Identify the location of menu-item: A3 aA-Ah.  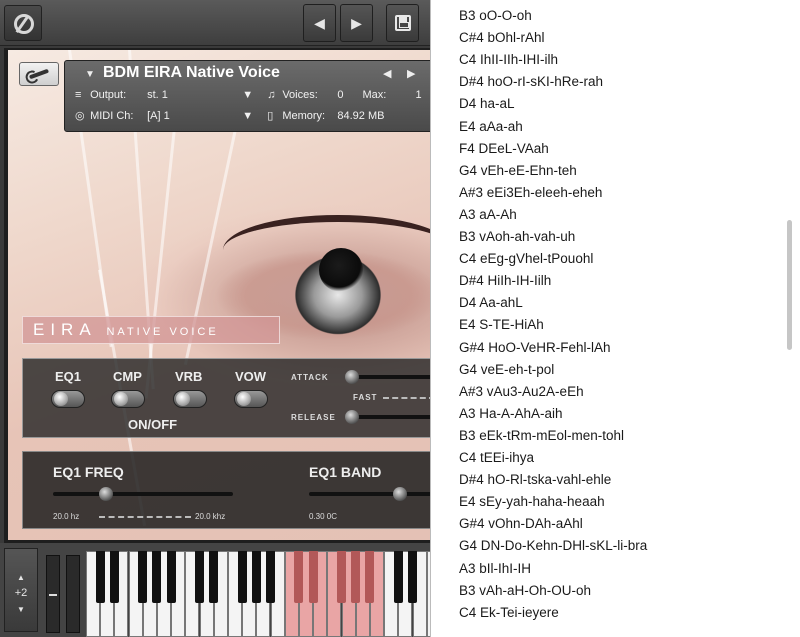
(488, 218).